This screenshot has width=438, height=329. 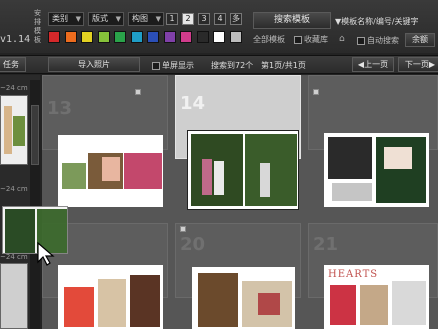 I want to click on auto-search-toggle: 自动搜索, so click(x=378, y=40).